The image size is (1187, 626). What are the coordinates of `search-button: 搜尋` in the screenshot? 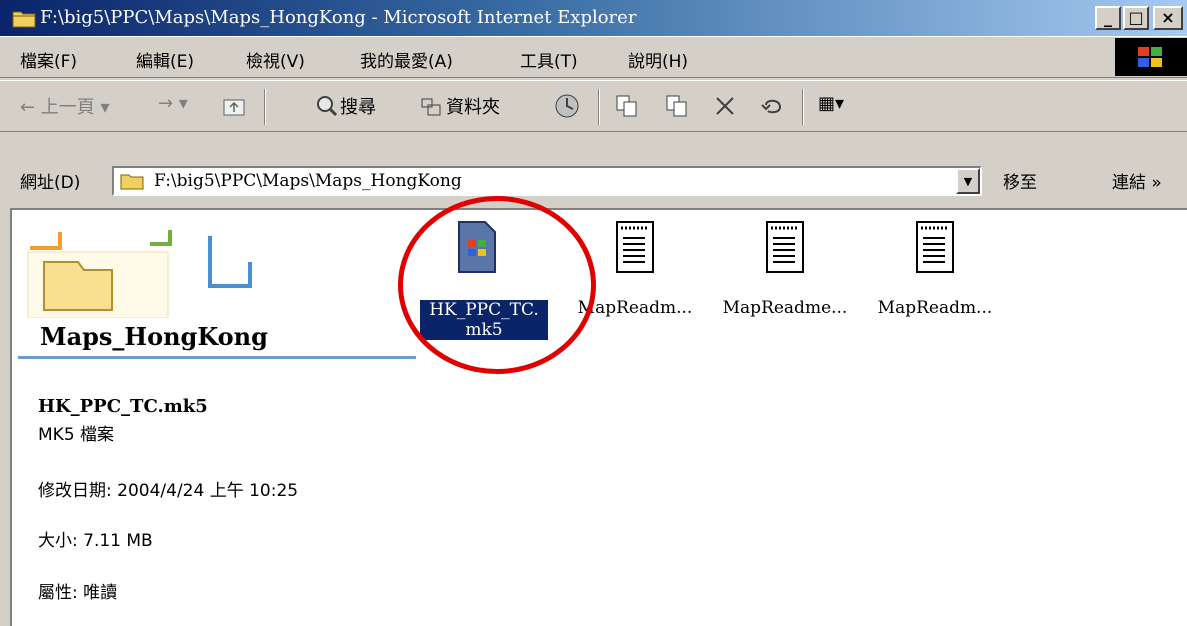 It's located at (358, 106).